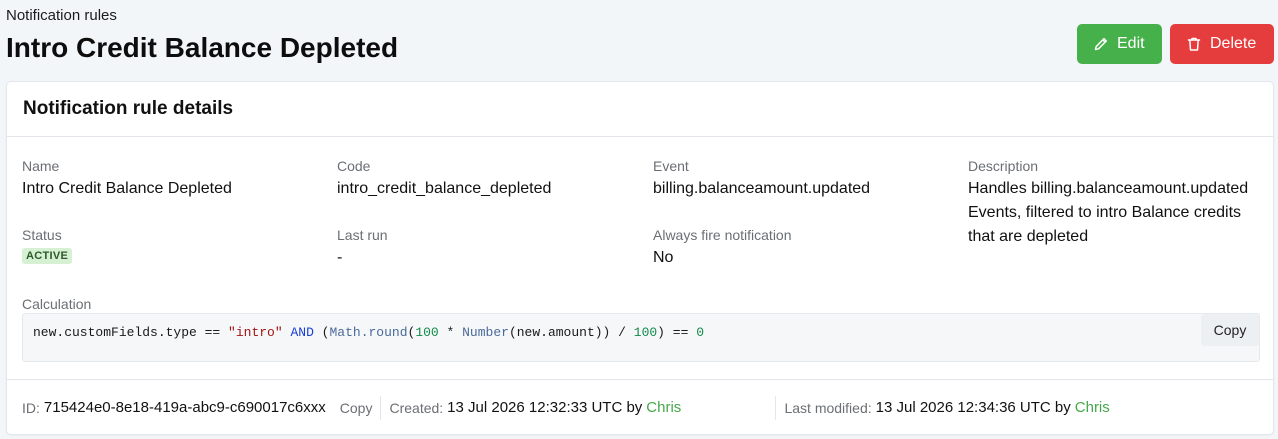  Describe the element at coordinates (571, 332) in the screenshot. I see `code-token: (new.amount)) /` at that location.